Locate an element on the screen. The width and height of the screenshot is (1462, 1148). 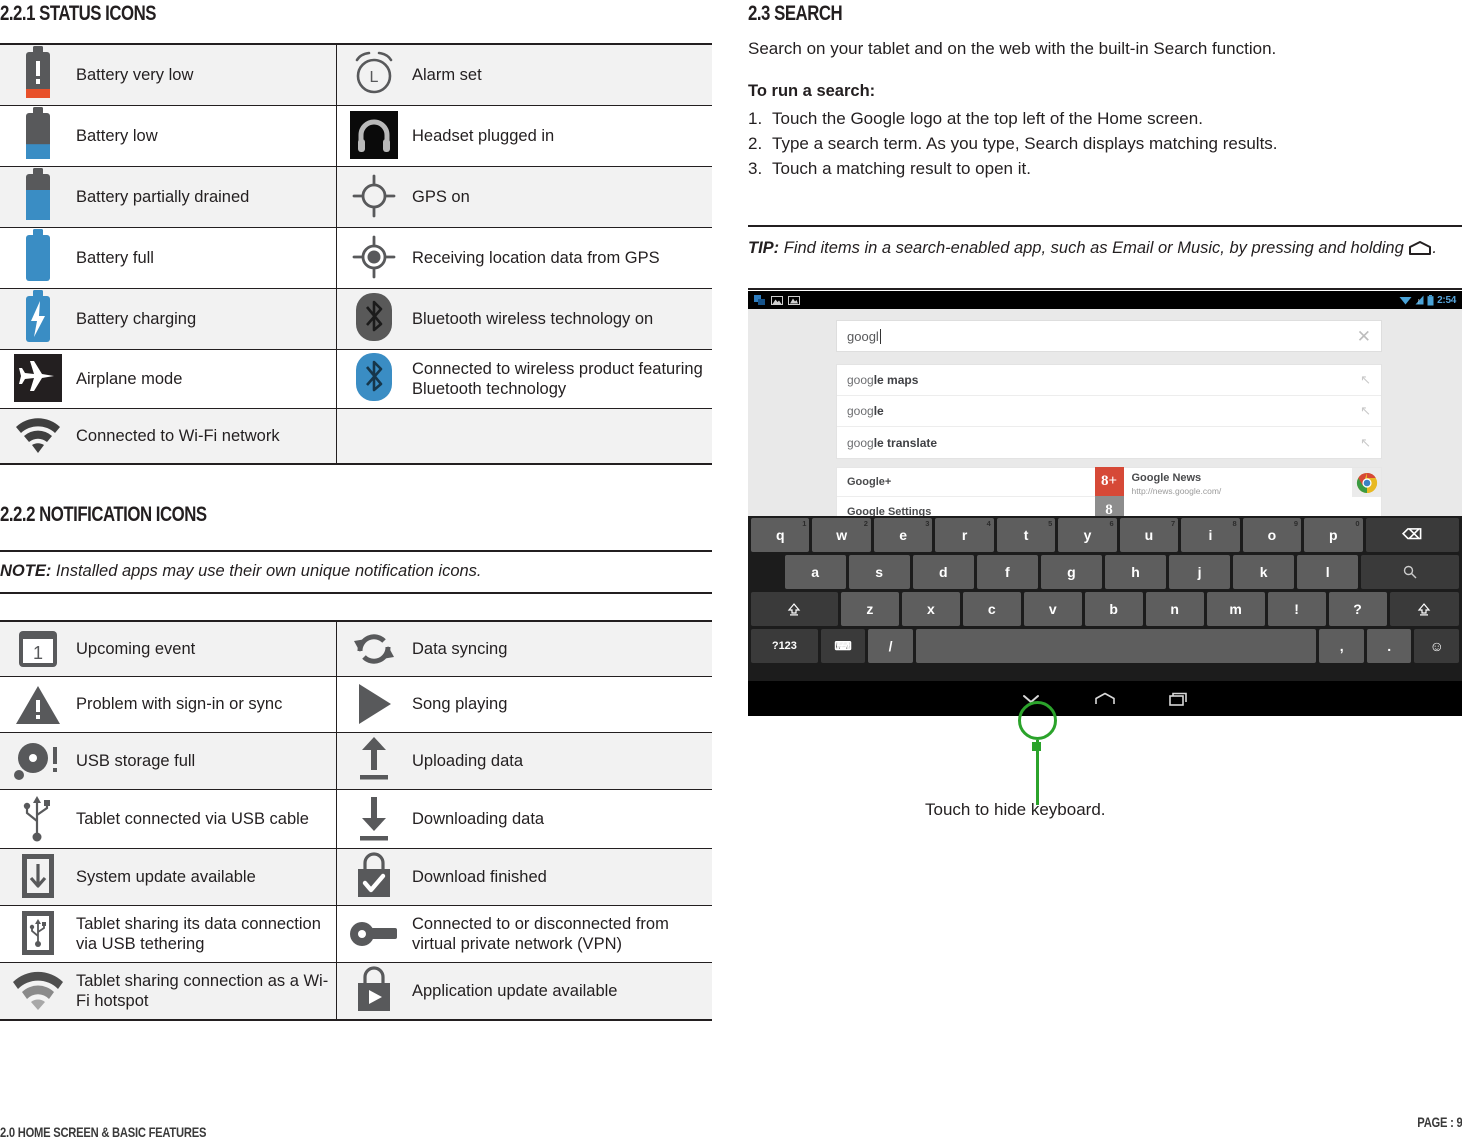
key-slash: / is located at coordinates (890, 645).